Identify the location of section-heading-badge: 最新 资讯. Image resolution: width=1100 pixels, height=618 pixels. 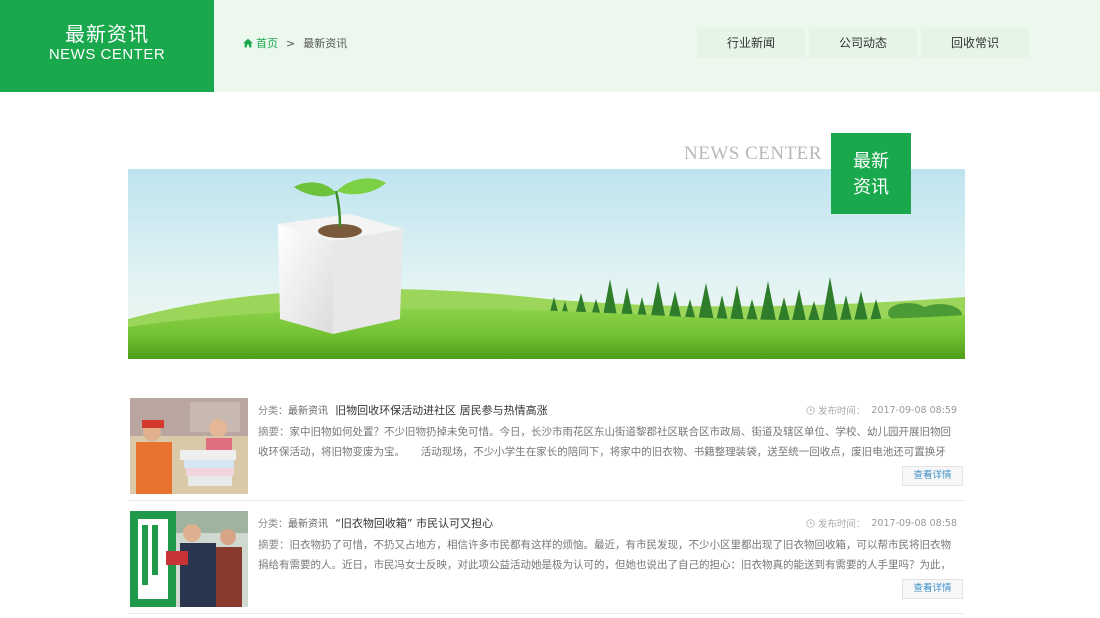
(871, 173).